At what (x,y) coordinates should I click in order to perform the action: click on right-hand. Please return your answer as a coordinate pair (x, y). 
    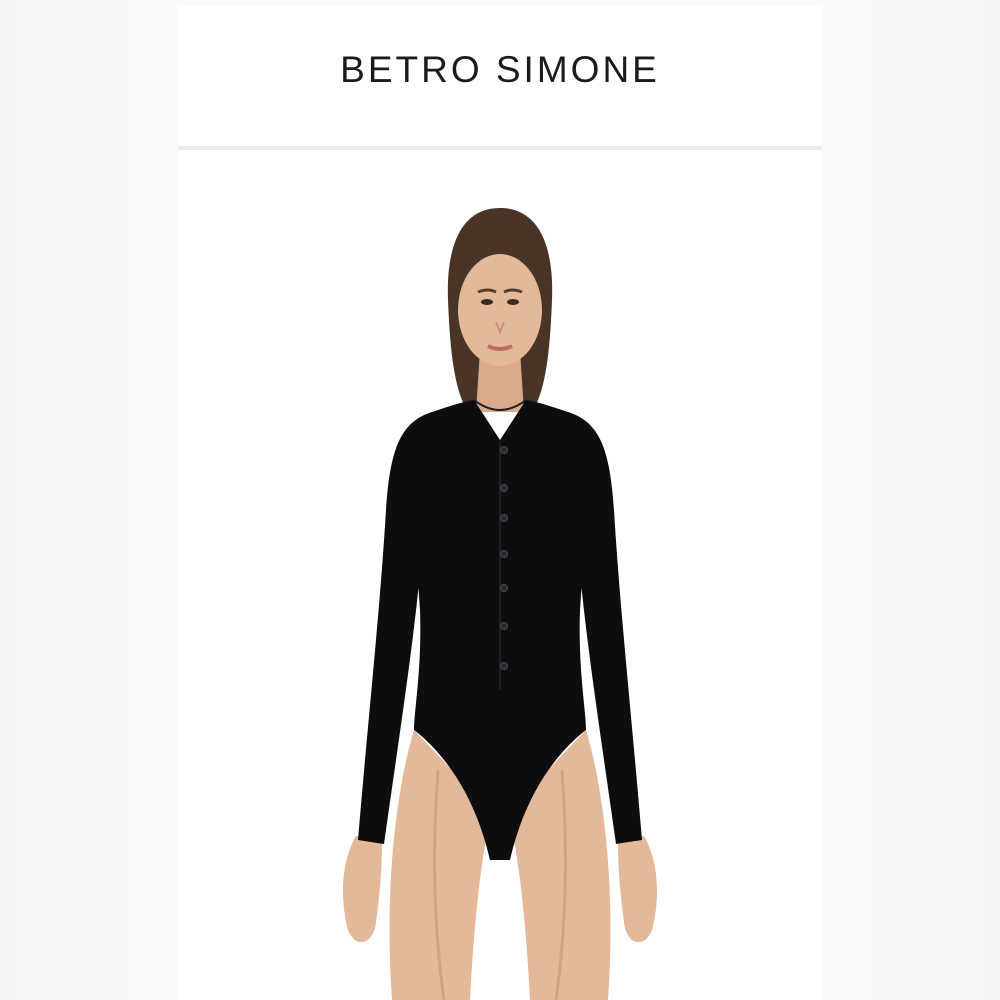
    Looking at the image, I should click on (638, 889).